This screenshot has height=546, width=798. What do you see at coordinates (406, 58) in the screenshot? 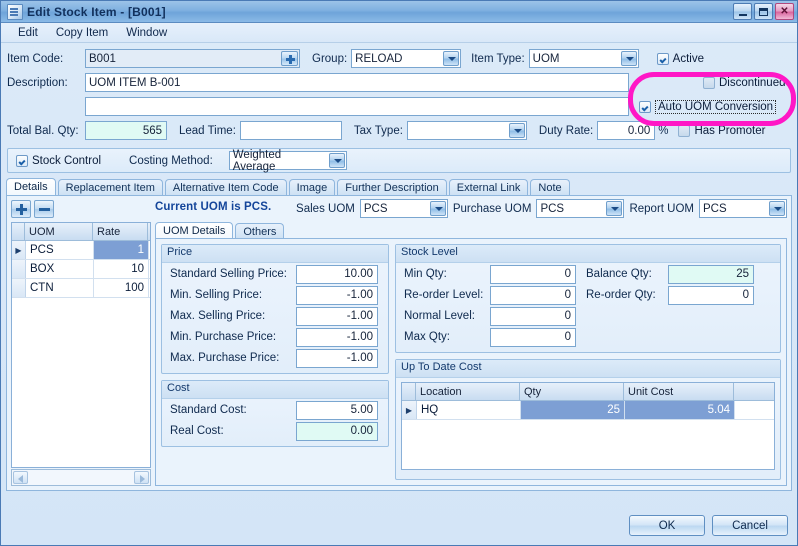
I see `group-select: RELOAD` at bounding box center [406, 58].